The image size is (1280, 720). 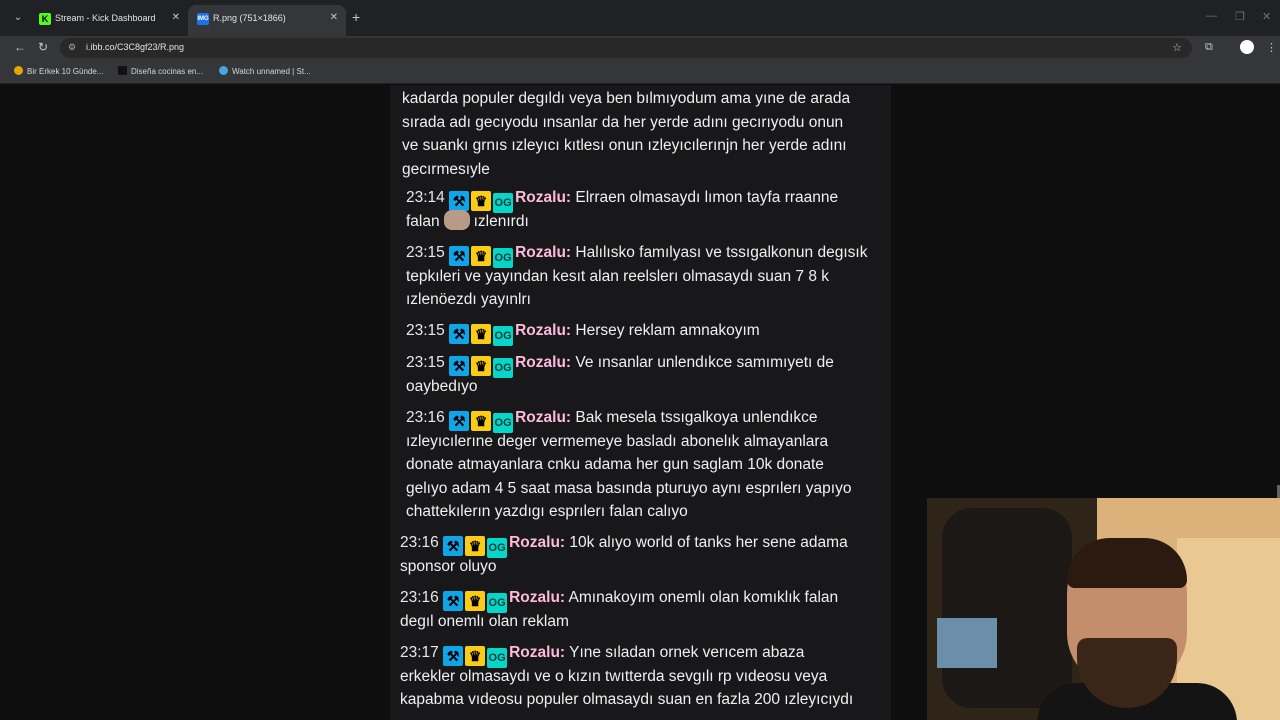 What do you see at coordinates (425, 197) in the screenshot?
I see `message-time: 23:14` at bounding box center [425, 197].